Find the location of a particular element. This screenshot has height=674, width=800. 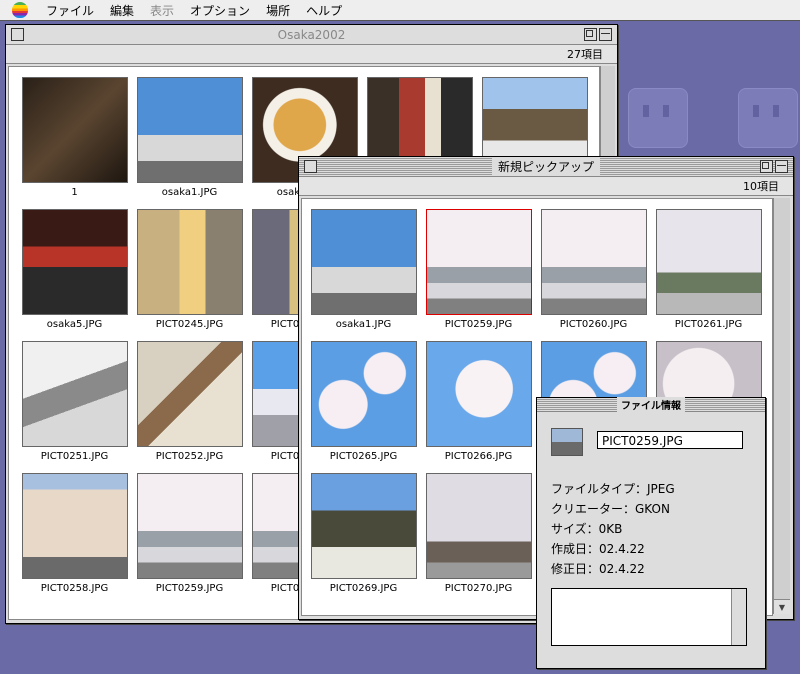

thumbnail-label: osaka5.JPG is located at coordinates (74, 324).